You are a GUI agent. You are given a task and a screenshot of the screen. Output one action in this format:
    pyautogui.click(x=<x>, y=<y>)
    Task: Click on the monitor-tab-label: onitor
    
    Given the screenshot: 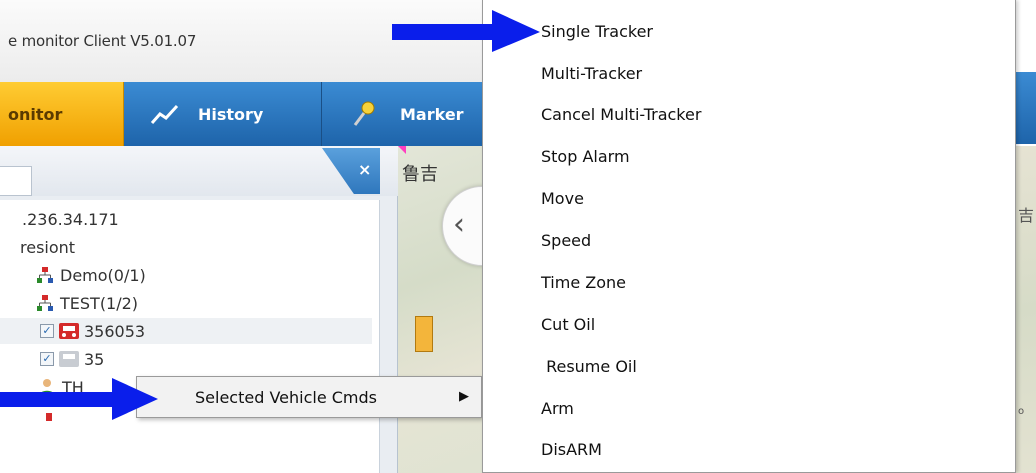 What is the action you would take?
    pyautogui.click(x=35, y=114)
    